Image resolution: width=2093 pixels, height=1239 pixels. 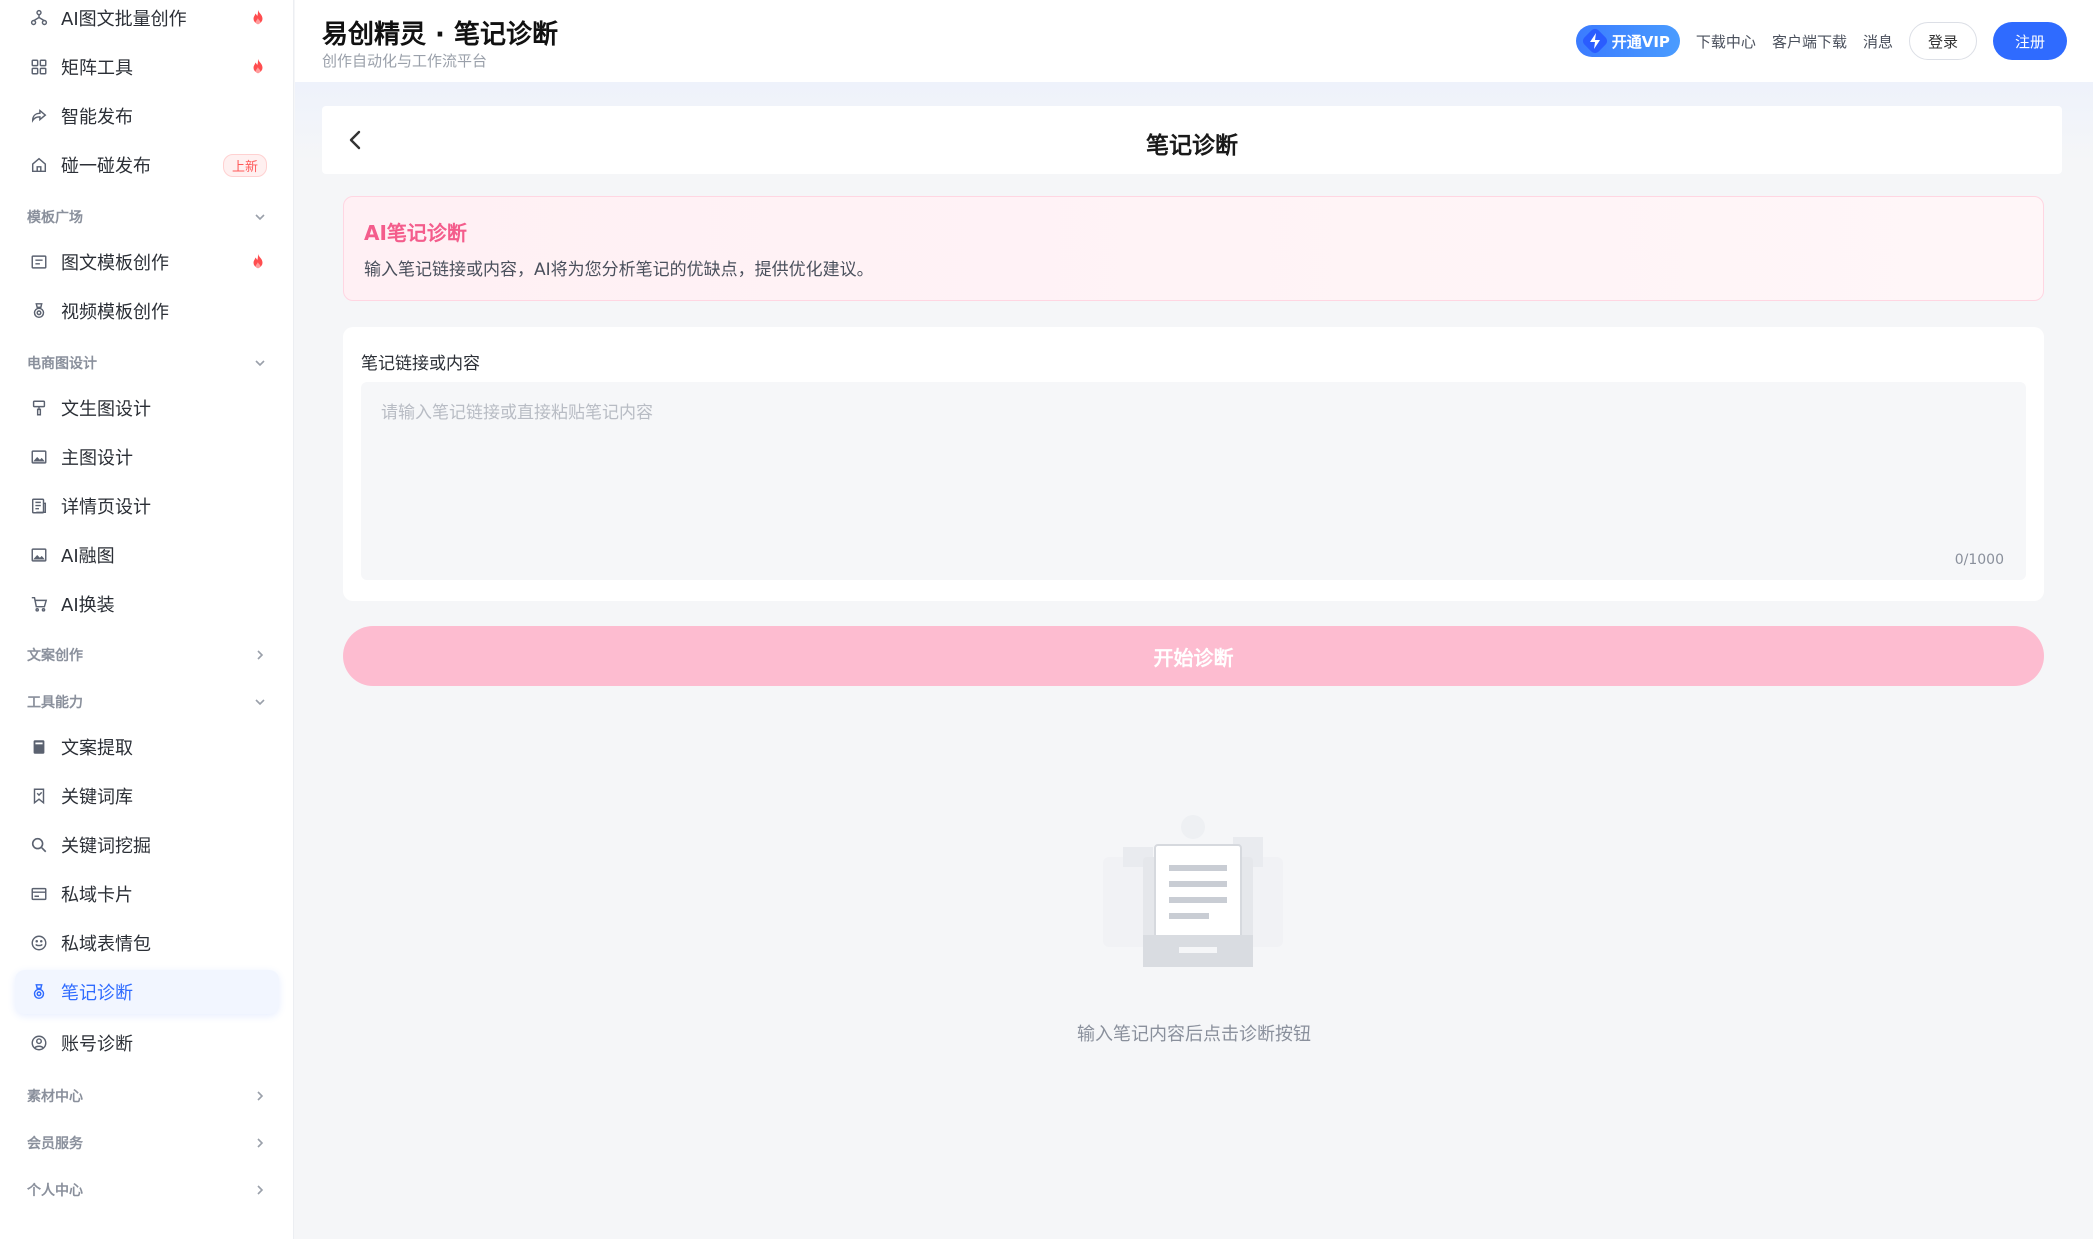 What do you see at coordinates (147, 894) in the screenshot?
I see `sidebar-item-private-card: 私域卡片` at bounding box center [147, 894].